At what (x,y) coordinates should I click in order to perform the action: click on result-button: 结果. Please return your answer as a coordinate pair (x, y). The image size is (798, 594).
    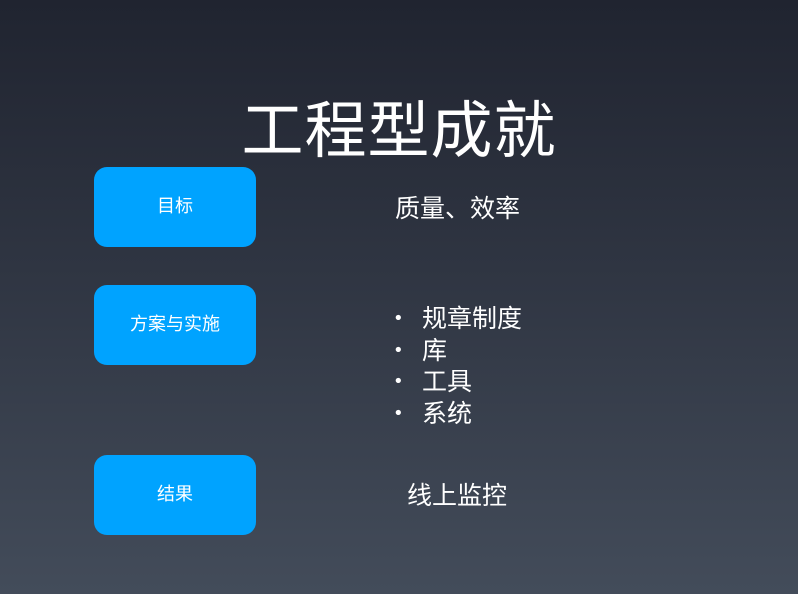
    Looking at the image, I should click on (175, 495).